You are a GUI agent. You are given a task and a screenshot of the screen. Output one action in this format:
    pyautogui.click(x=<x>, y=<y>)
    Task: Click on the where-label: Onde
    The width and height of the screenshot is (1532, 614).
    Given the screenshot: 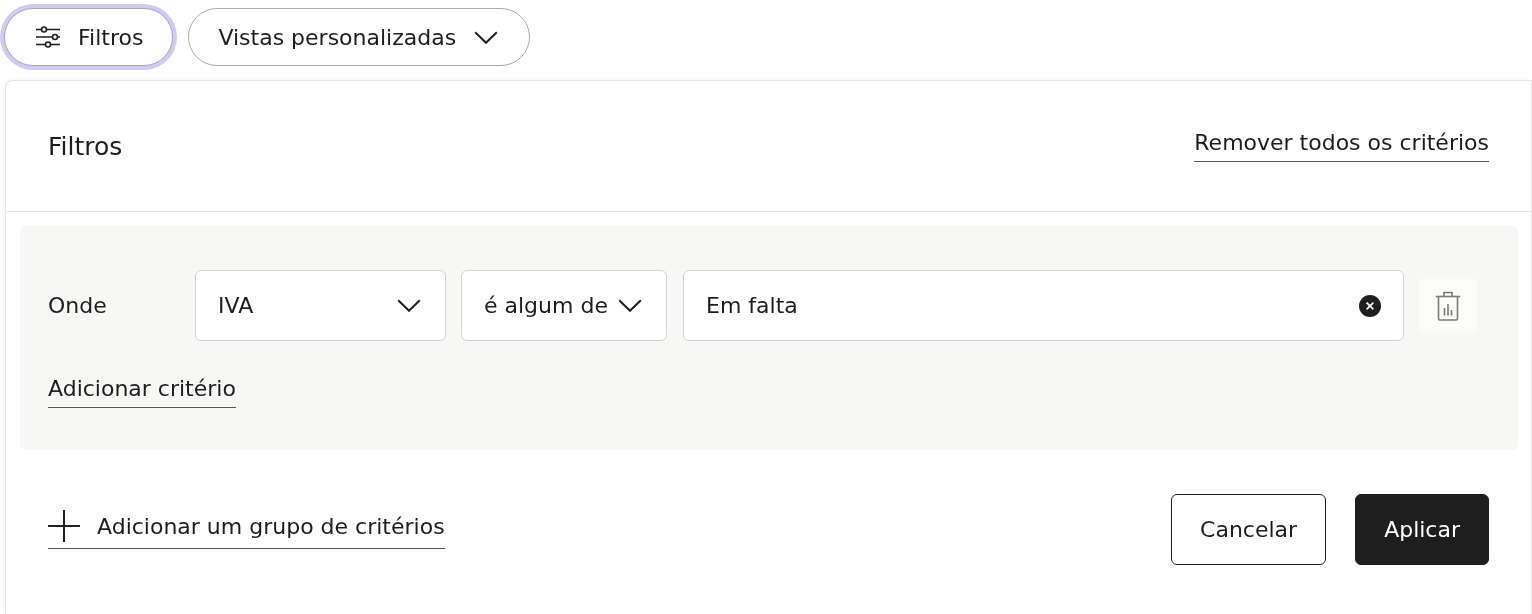 What is the action you would take?
    pyautogui.click(x=78, y=305)
    